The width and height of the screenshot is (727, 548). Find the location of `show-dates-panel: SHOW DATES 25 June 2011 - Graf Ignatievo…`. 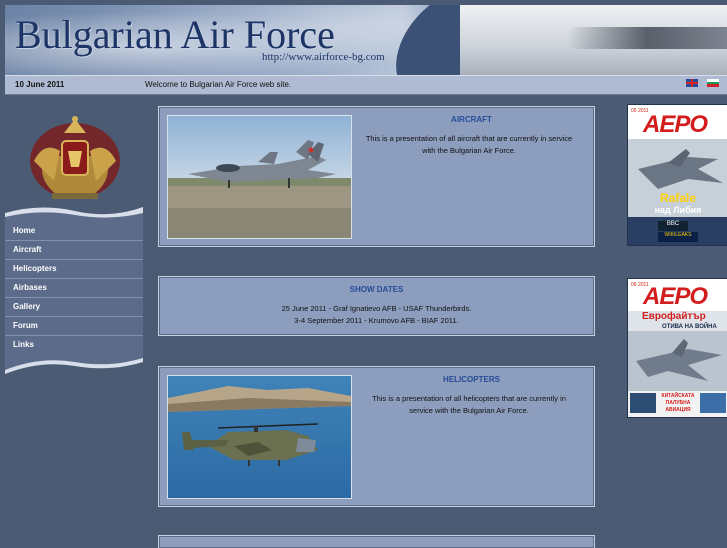

show-dates-panel: SHOW DATES 25 June 2011 - Graf Ignatievo… is located at coordinates (376, 306).